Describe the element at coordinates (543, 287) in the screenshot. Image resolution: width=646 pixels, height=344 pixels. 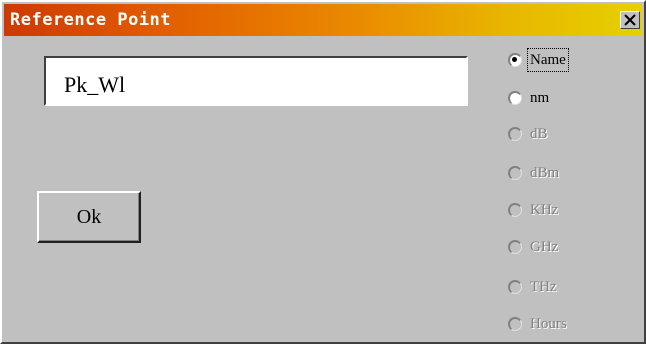
I see `radio-label: THz` at that location.